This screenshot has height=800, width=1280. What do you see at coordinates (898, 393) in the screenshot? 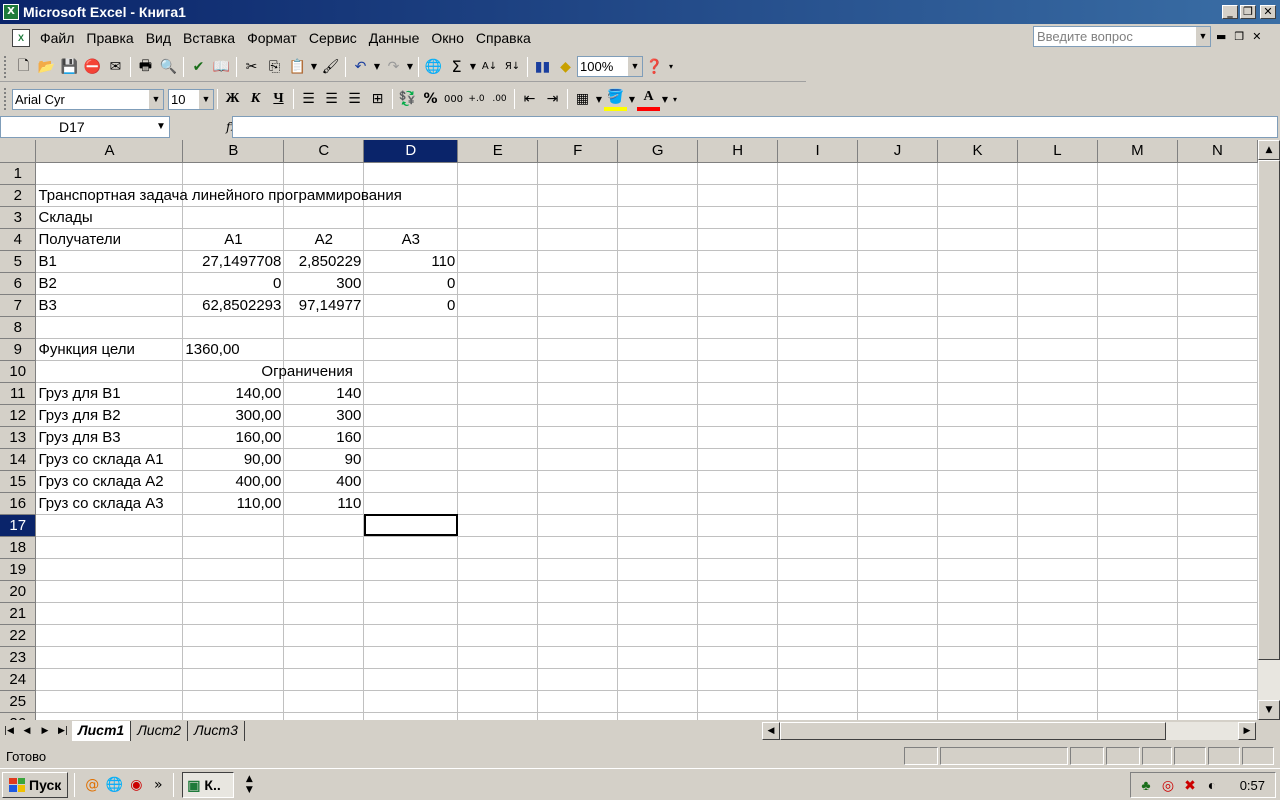
I see `cell-j11` at bounding box center [898, 393].